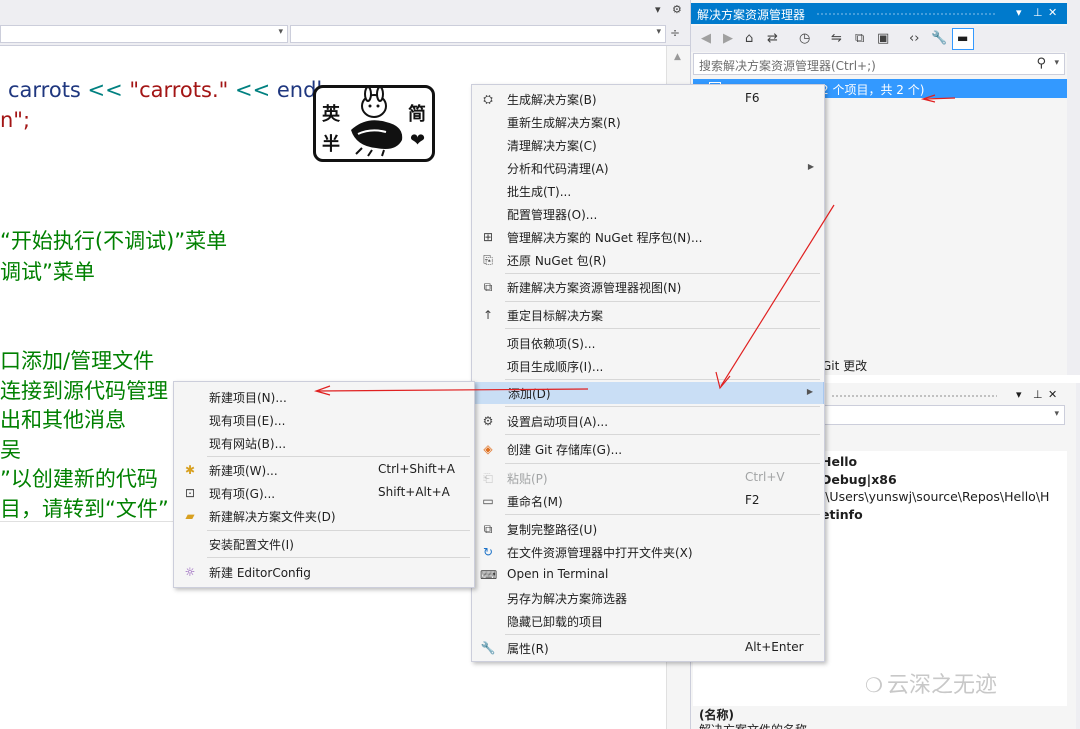 Image resolution: width=1080 pixels, height=729 pixels. What do you see at coordinates (787, 66) in the screenshot?
I see `search-placeholder: 搜索解决方案资源管理器(Ctrl+;)` at bounding box center [787, 66].